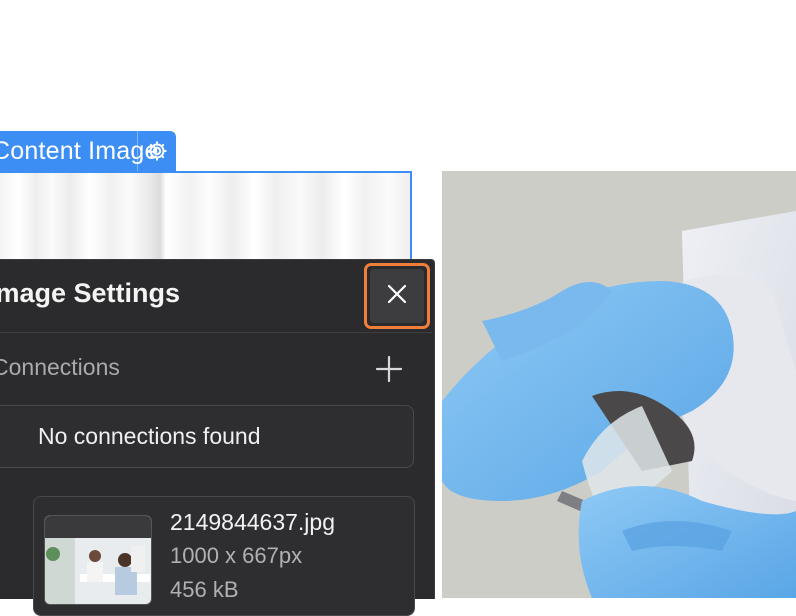 This screenshot has height=616, width=796. I want to click on empty-message: No connections found, so click(149, 436).